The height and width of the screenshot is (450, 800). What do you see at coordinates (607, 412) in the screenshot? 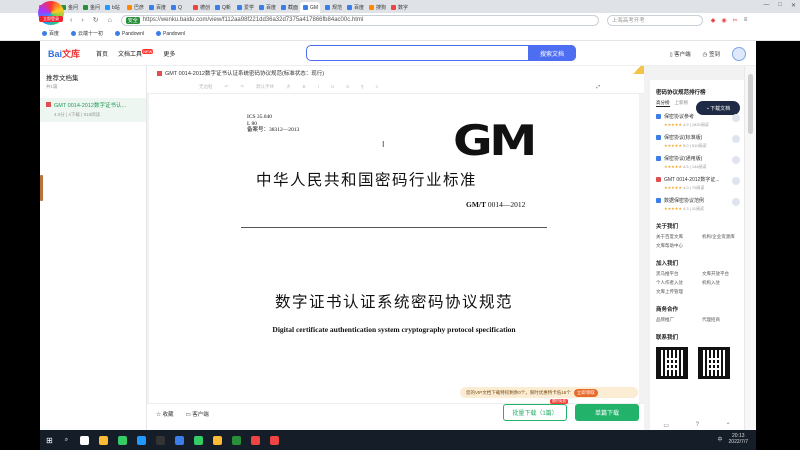
I see `single-download-button: 单篇下载` at bounding box center [607, 412].